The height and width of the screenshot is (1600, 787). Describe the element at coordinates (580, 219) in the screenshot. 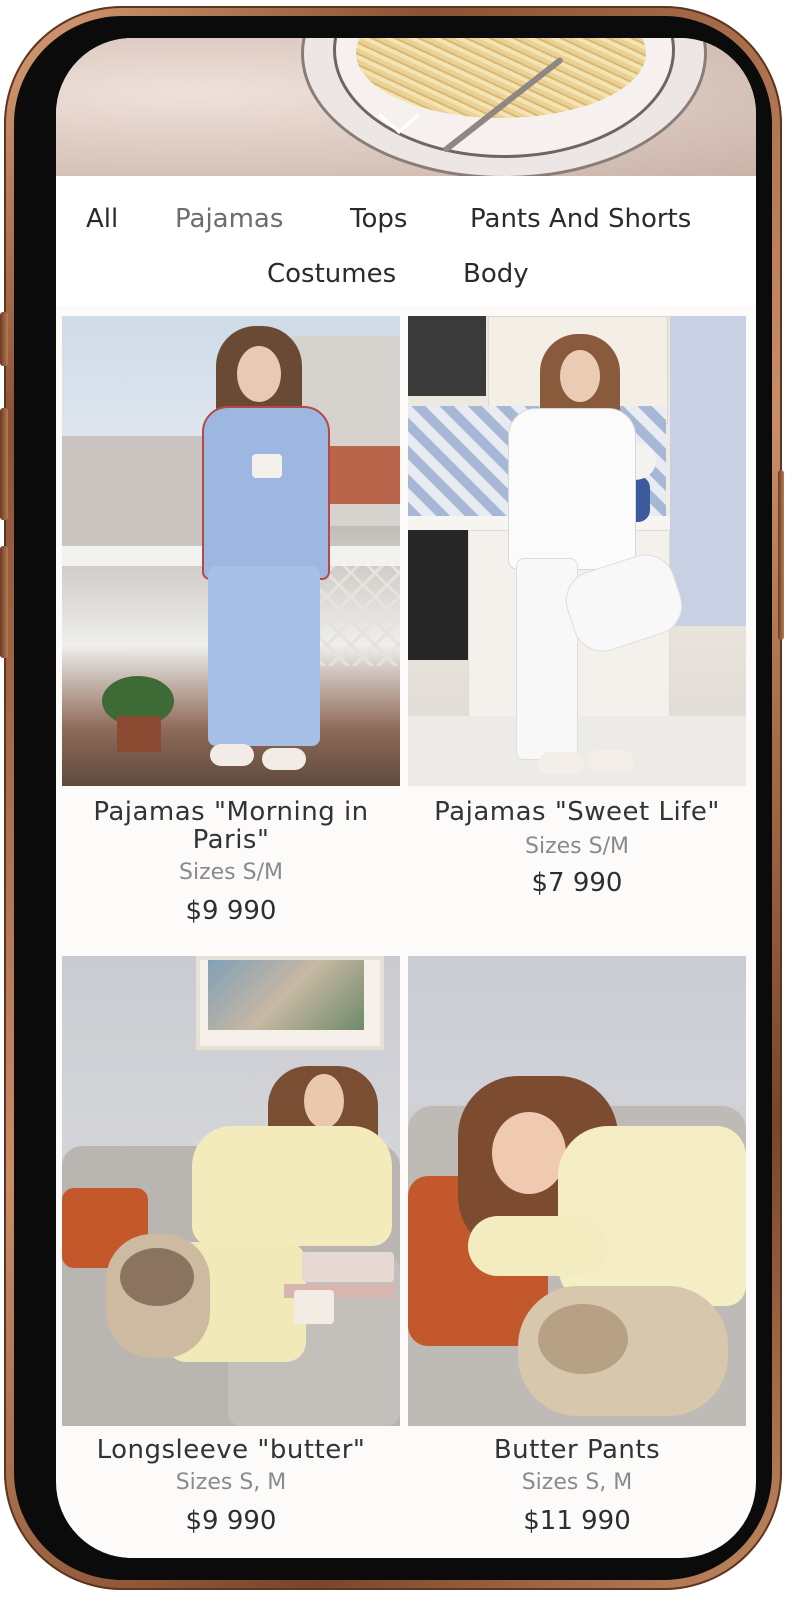

I see `tab-pants-and-shorts: Pants And Shorts` at that location.